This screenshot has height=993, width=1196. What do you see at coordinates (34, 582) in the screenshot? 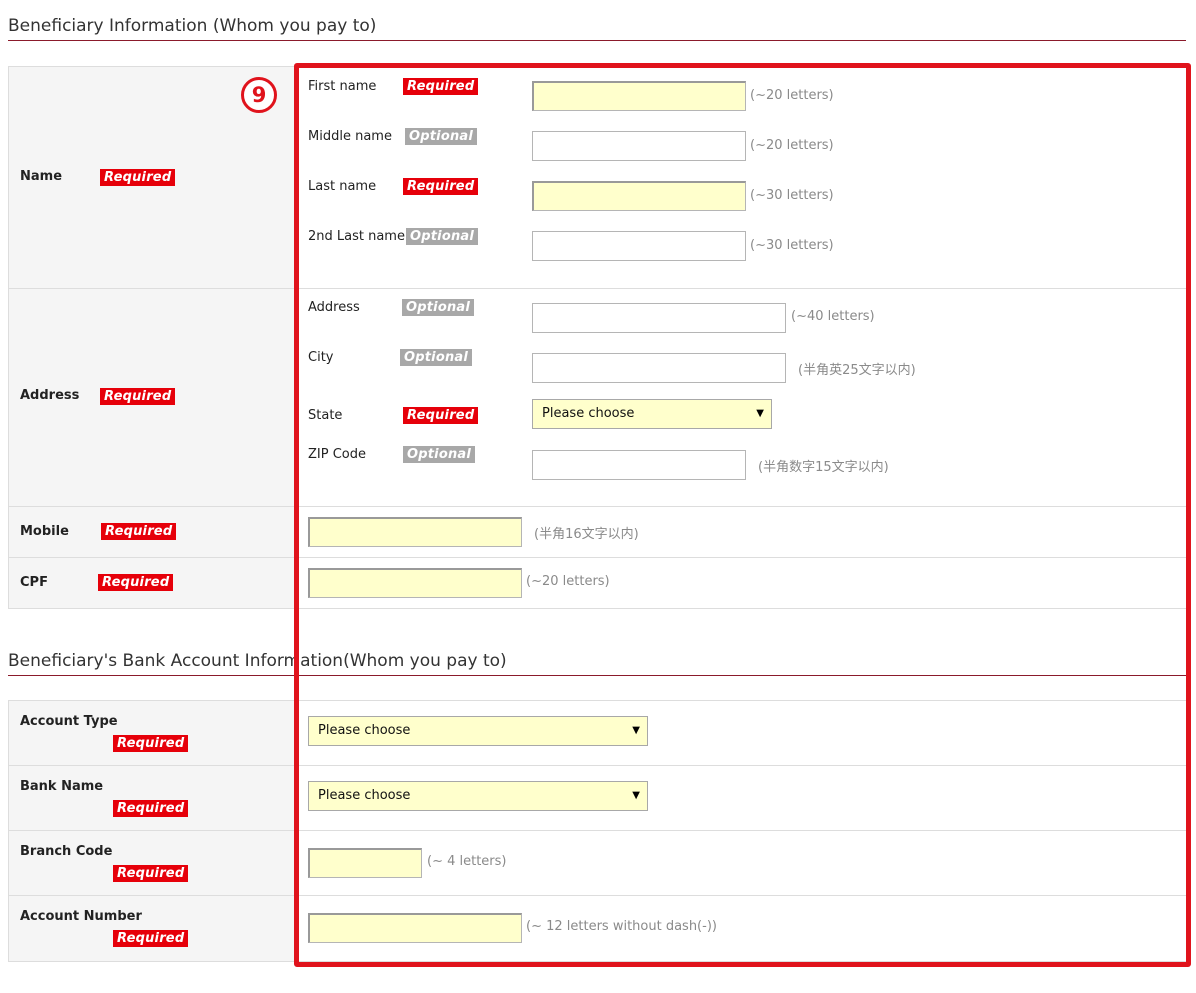
I see `cpf-label: CPF` at bounding box center [34, 582].